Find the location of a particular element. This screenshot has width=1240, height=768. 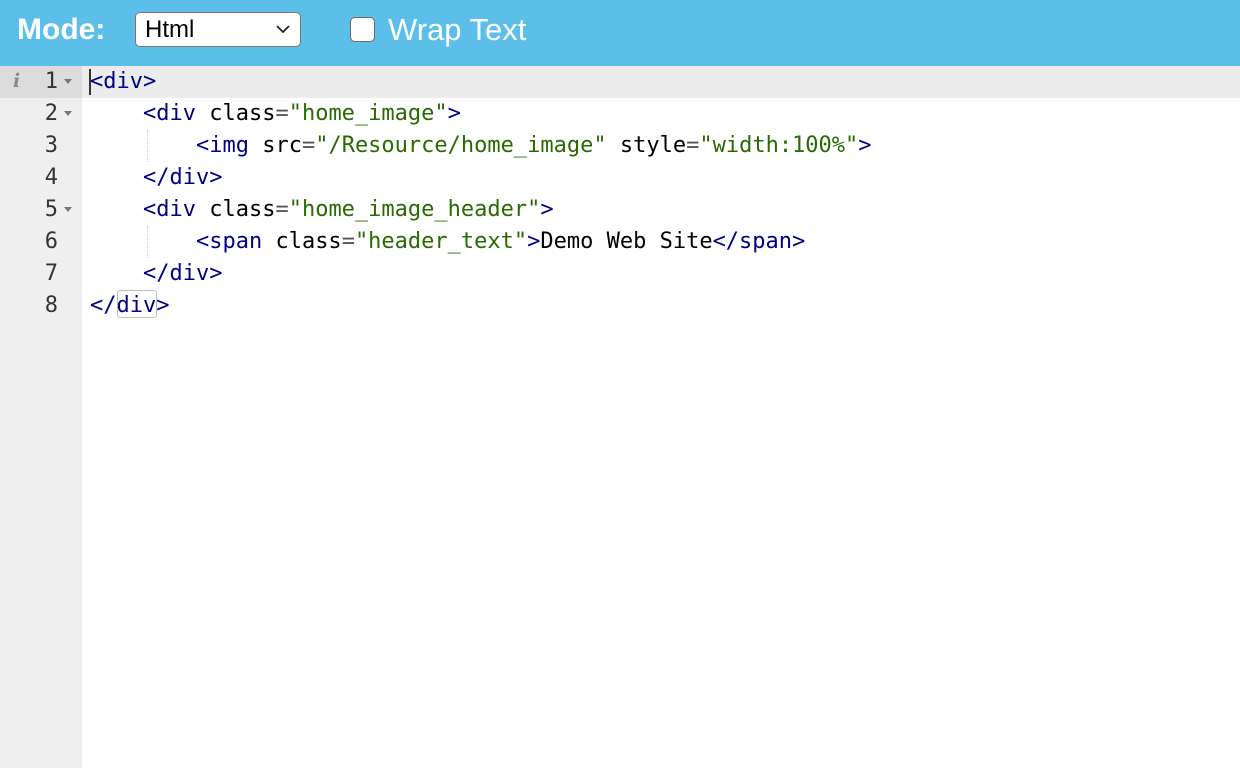

line-number: 3 is located at coordinates (51, 145).